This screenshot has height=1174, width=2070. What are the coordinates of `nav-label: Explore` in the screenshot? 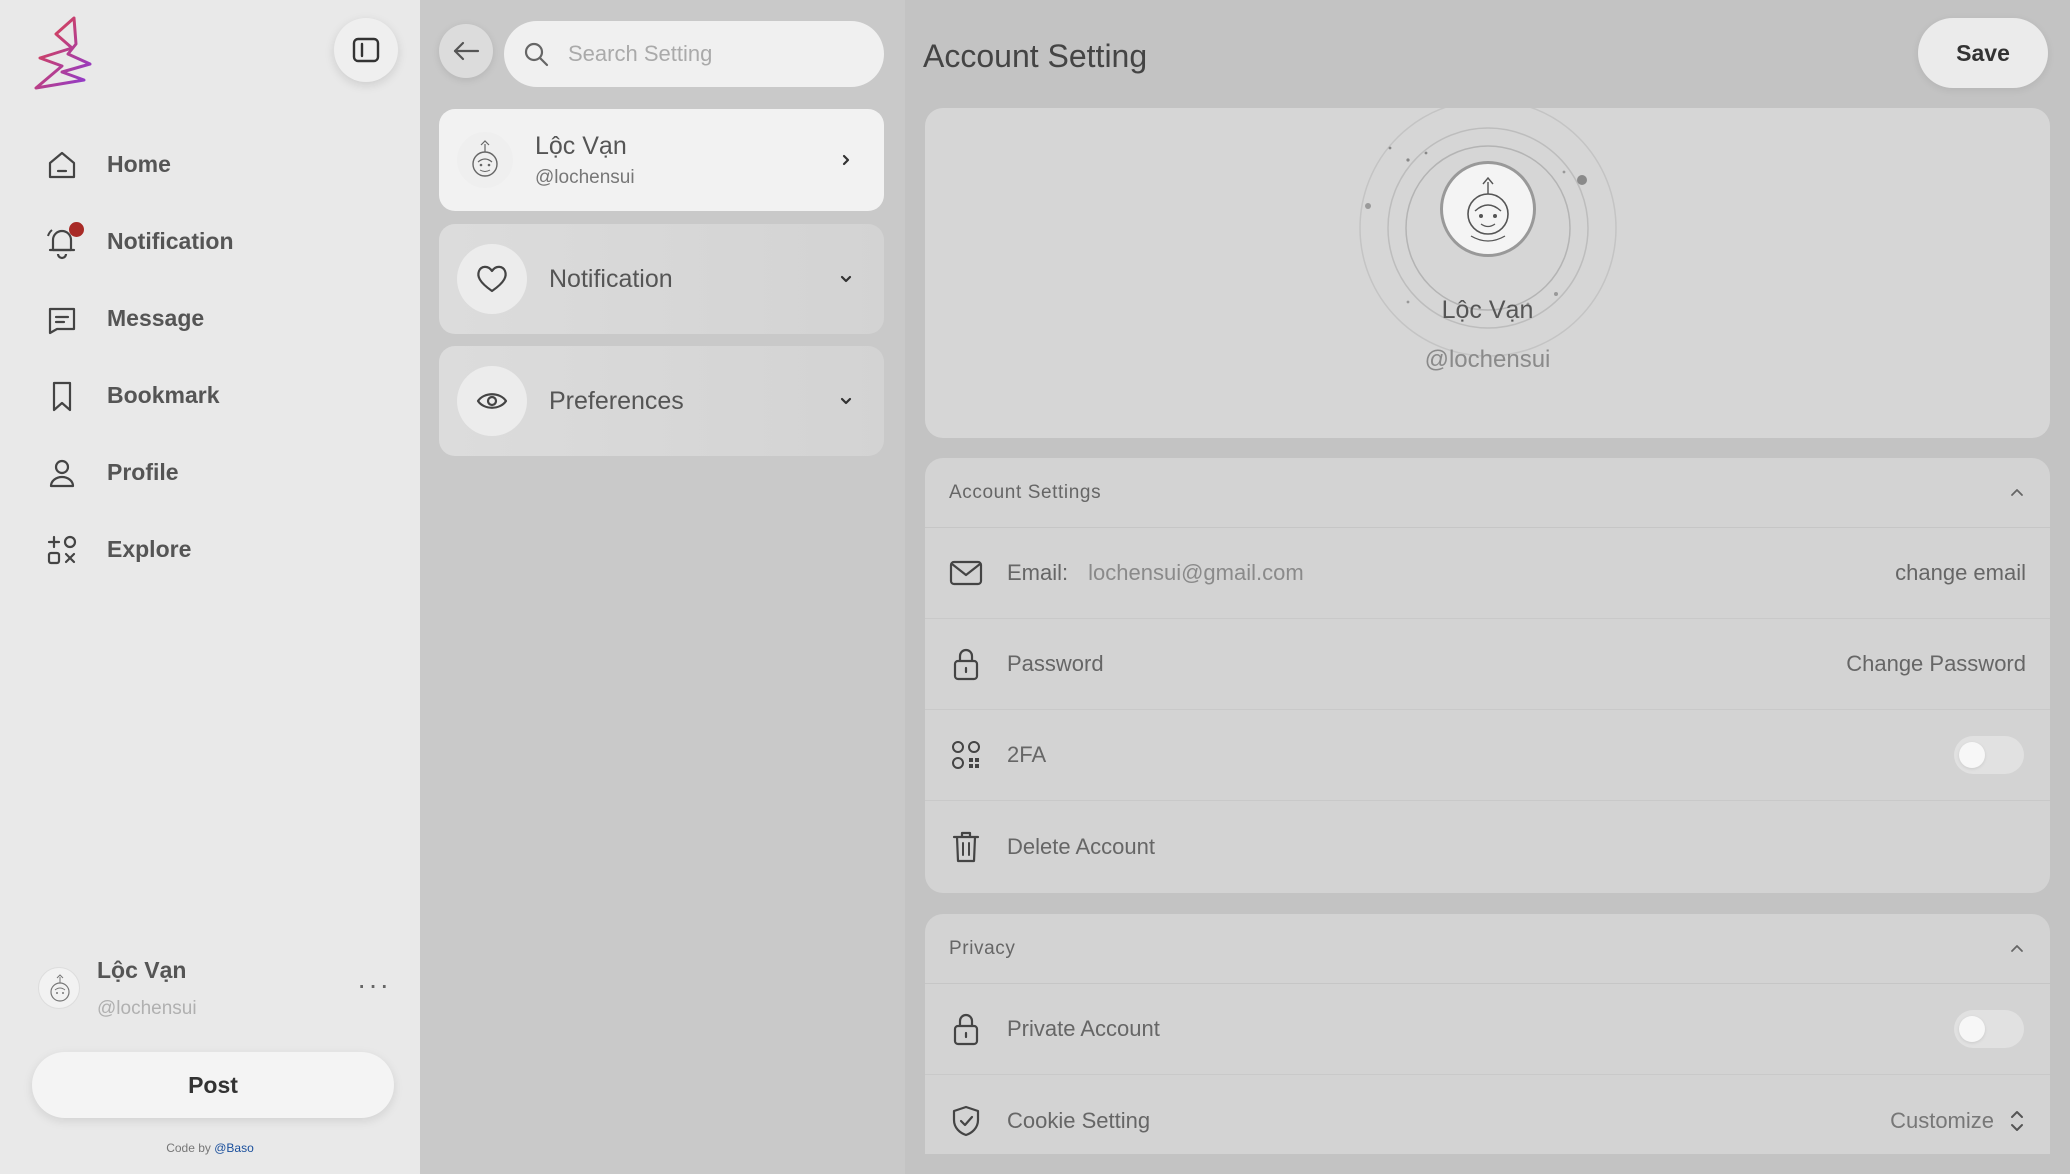 It's located at (149, 549).